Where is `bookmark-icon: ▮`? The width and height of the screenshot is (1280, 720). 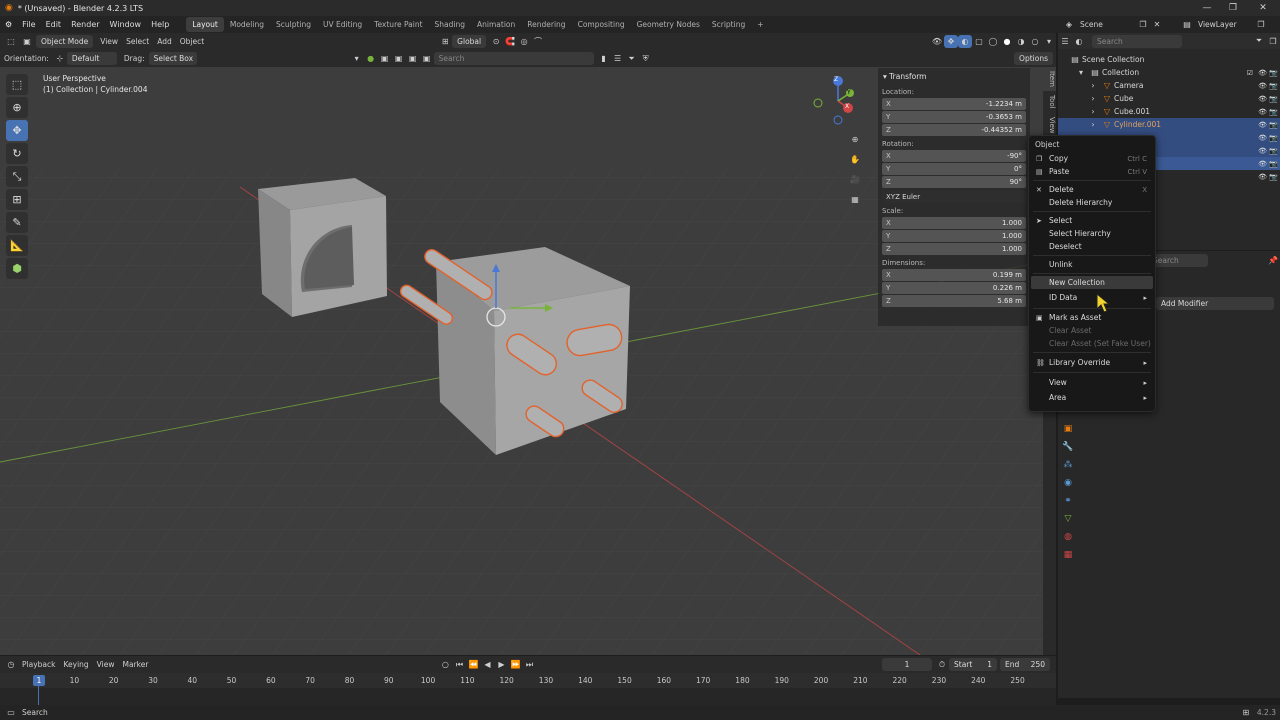 bookmark-icon: ▮ is located at coordinates (604, 58).